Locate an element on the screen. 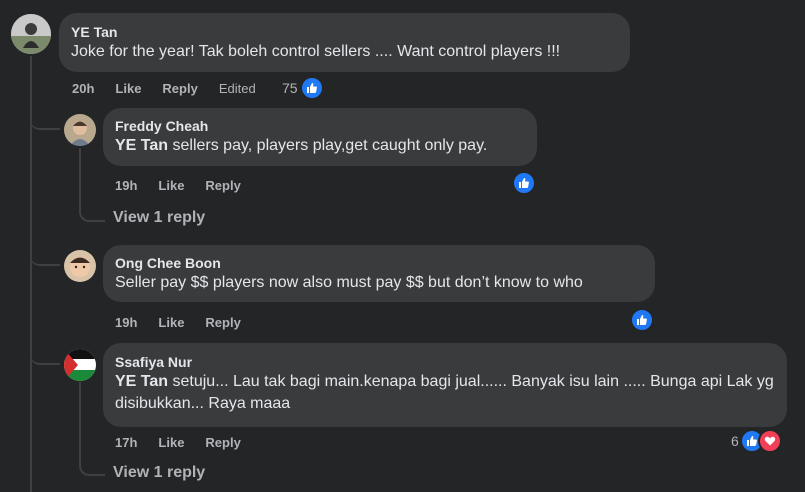 The width and height of the screenshot is (805, 492). comment-author: Ong Chee Boon is located at coordinates (379, 263).